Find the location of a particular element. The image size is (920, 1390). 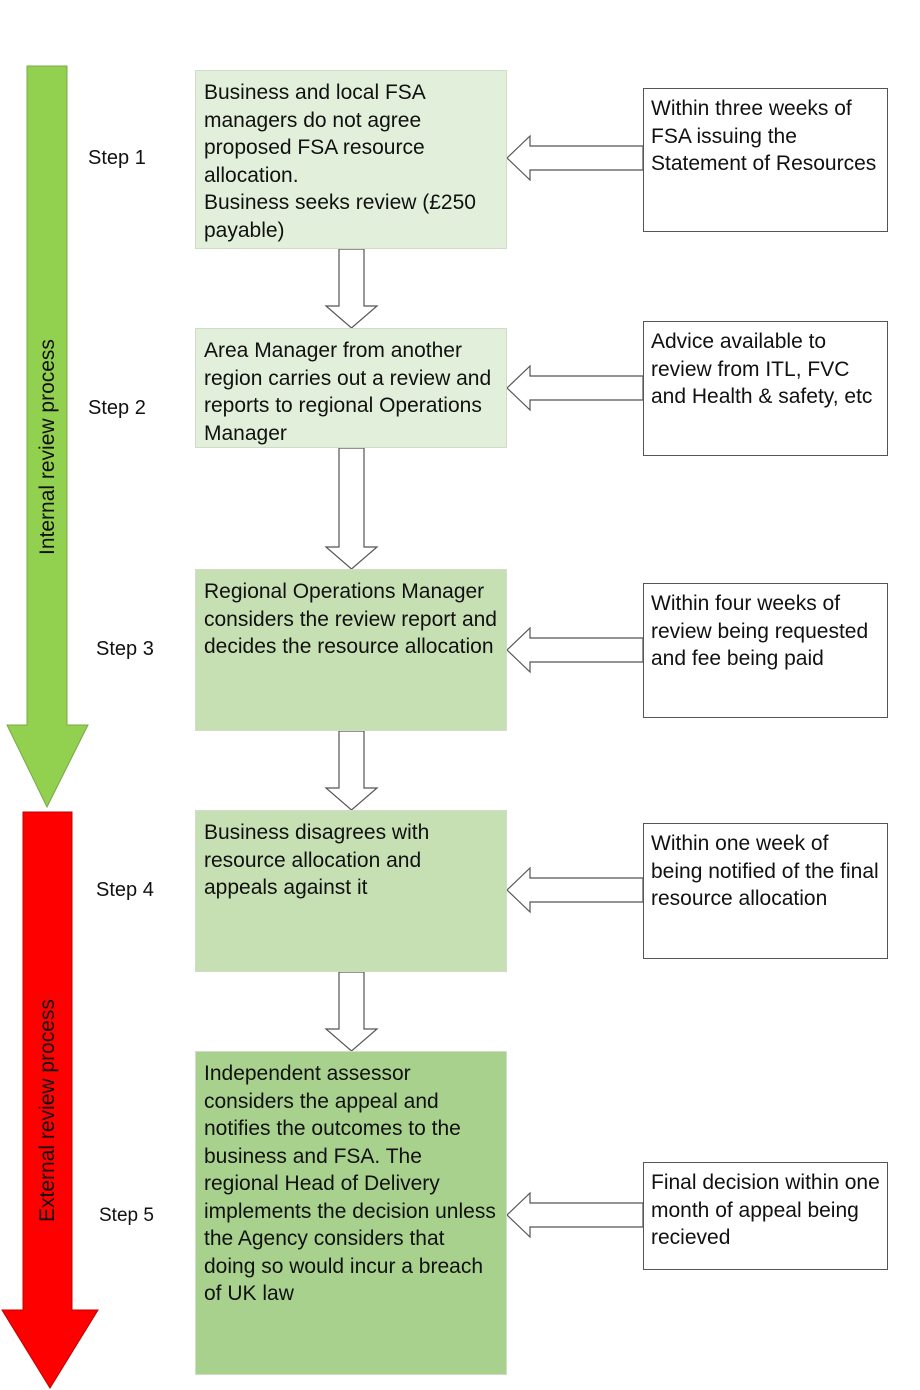

step-3-label: Step 3 is located at coordinates (125, 649).